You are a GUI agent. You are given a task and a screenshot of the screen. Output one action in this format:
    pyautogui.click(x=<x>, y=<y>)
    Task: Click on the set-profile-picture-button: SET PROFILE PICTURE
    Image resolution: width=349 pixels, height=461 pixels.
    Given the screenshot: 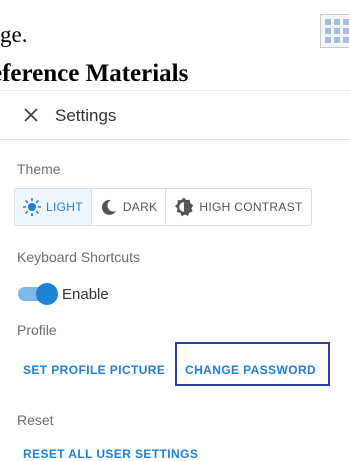 What is the action you would take?
    pyautogui.click(x=94, y=370)
    